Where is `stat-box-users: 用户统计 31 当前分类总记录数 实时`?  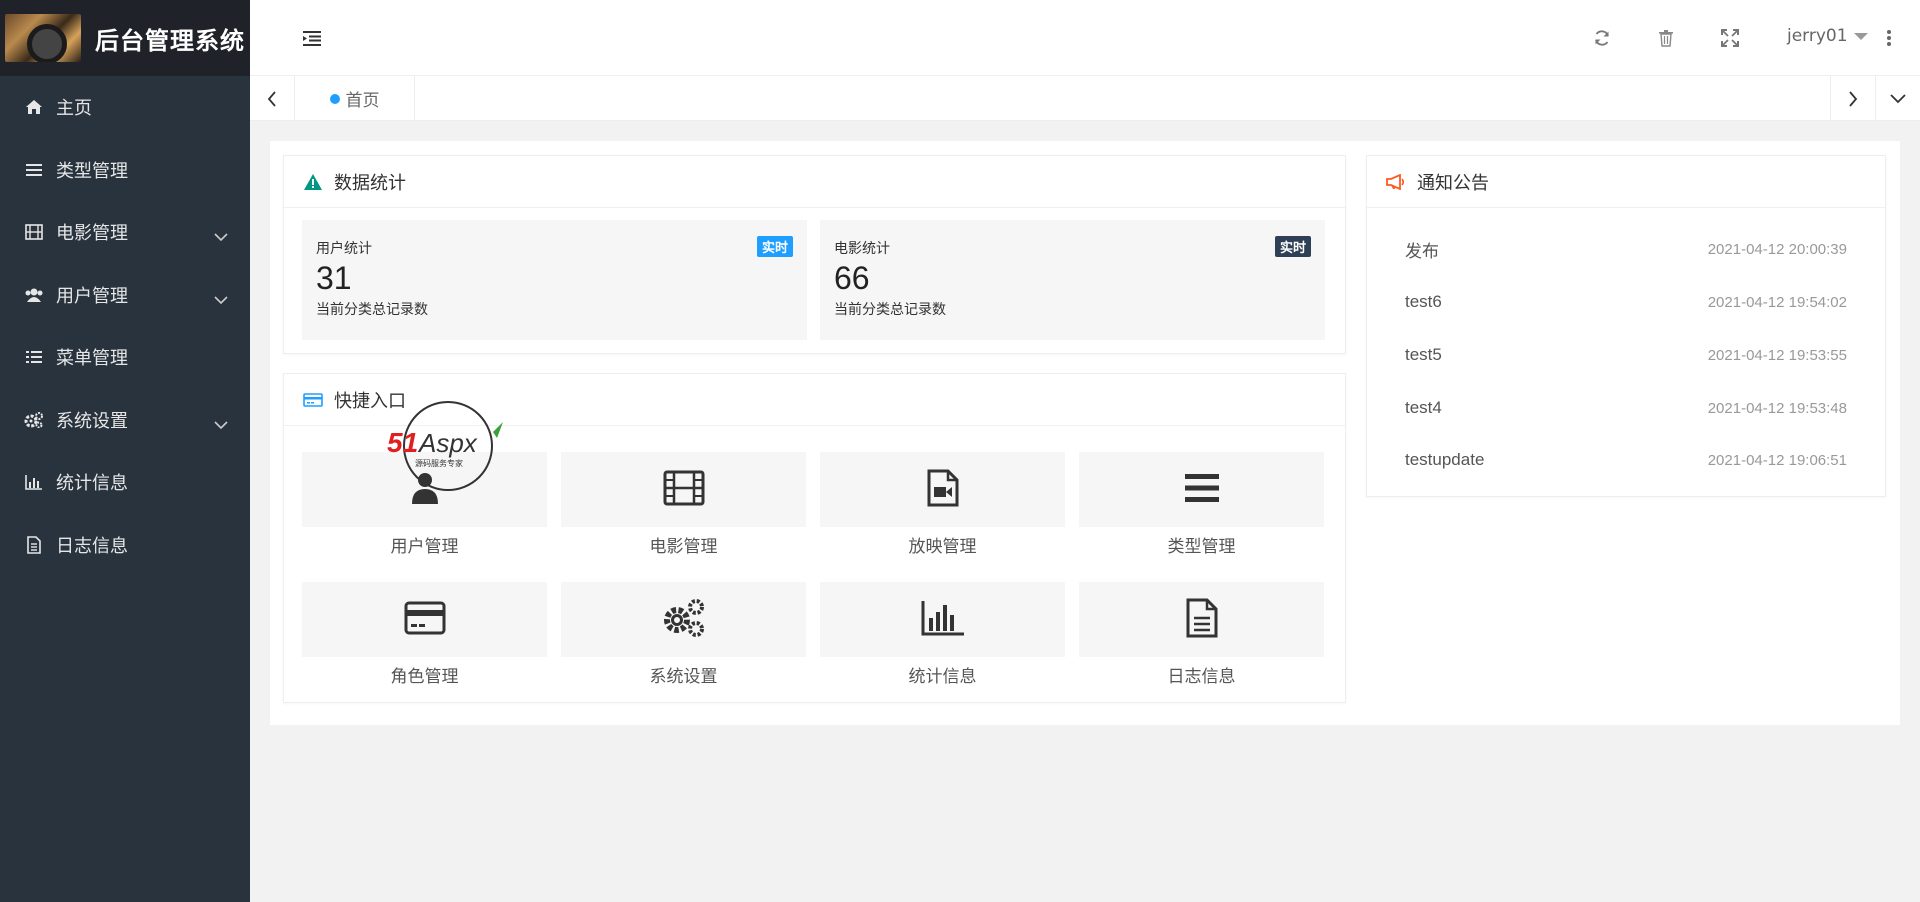 stat-box-users: 用户统计 31 当前分类总记录数 实时 is located at coordinates (554, 280).